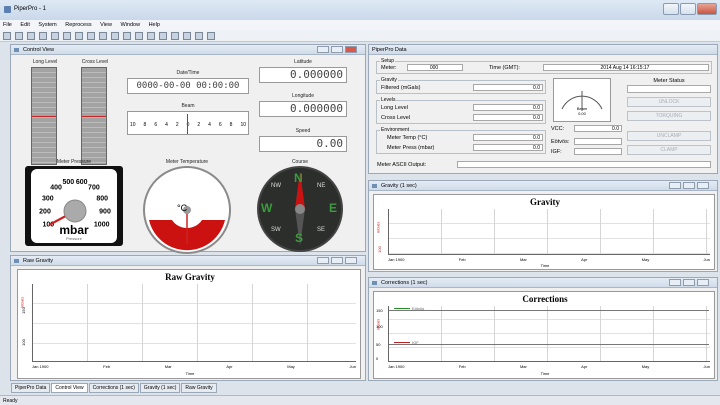 This screenshot has height=405, width=720. Describe the element at coordinates (303, 96) in the screenshot. I see `longitude-label: Longitude` at that location.